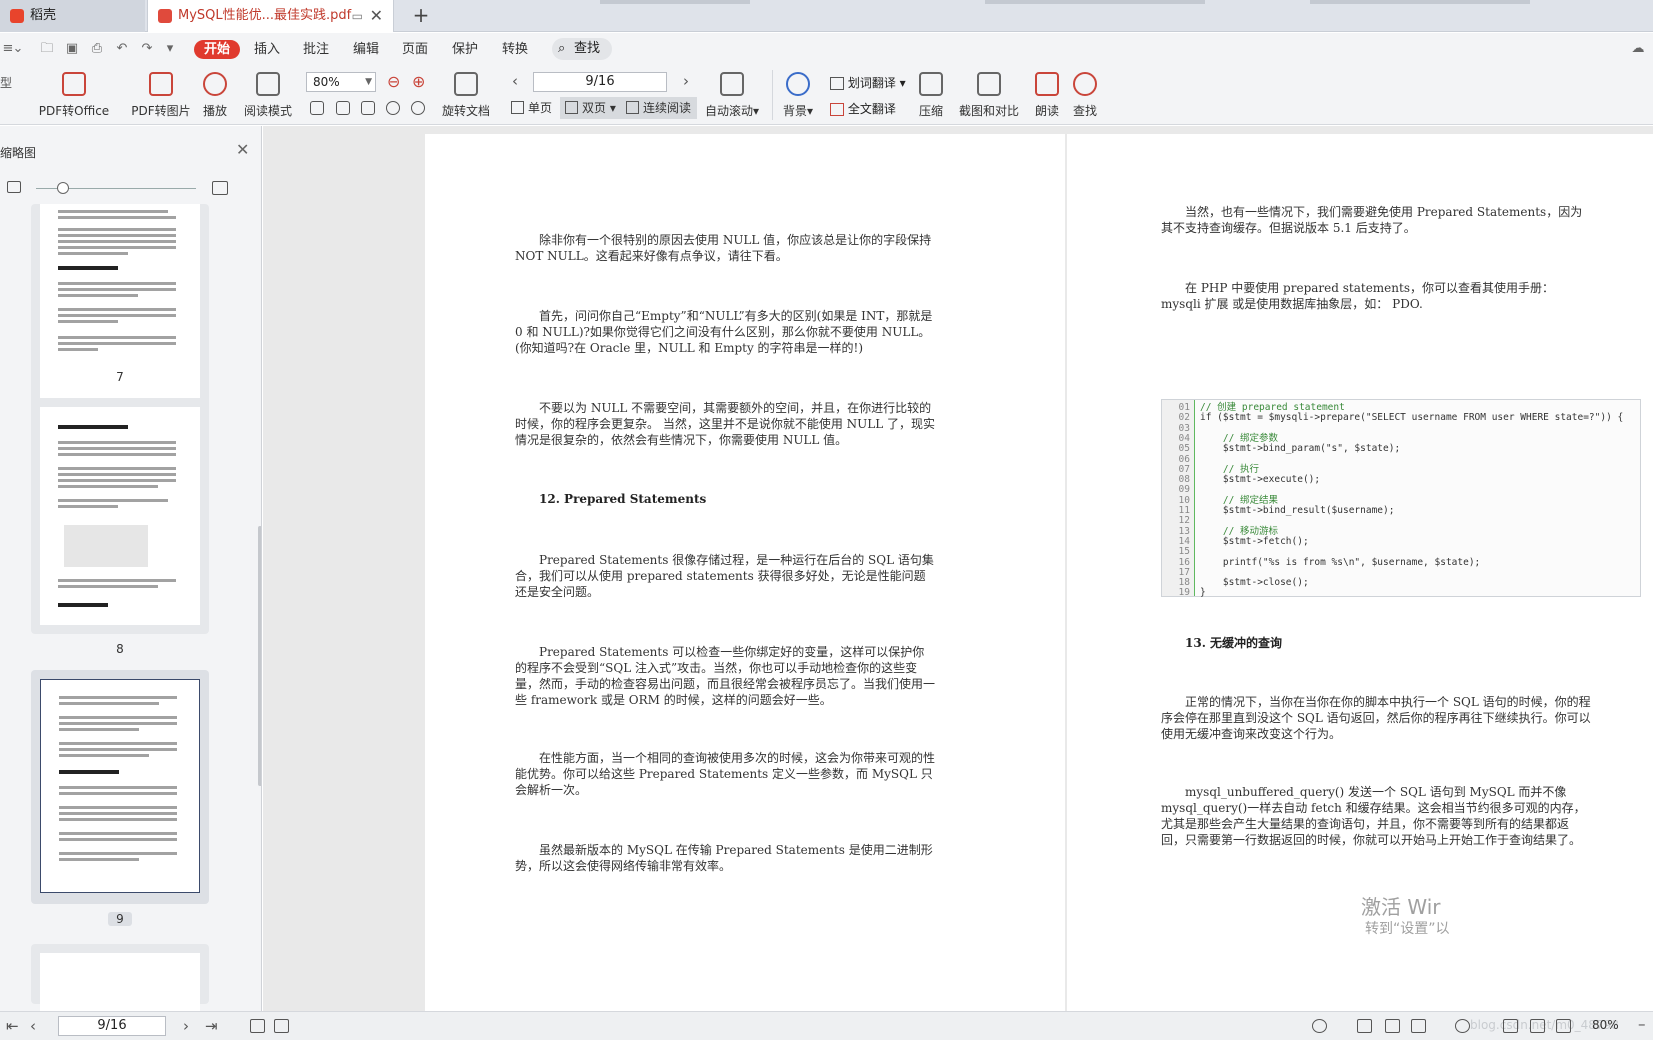 Image resolution: width=1653 pixels, height=1040 pixels. What do you see at coordinates (837, 83) in the screenshot?
I see `word-translate-icon` at bounding box center [837, 83].